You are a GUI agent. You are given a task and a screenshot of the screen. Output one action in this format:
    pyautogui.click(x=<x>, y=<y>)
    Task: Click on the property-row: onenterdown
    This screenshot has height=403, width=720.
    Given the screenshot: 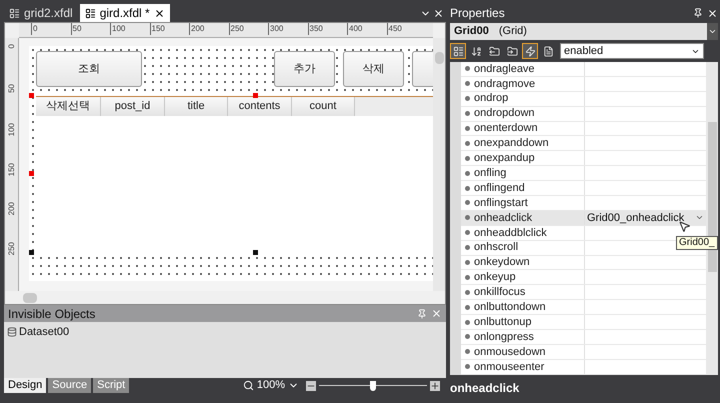 What is the action you would take?
    pyautogui.click(x=583, y=129)
    